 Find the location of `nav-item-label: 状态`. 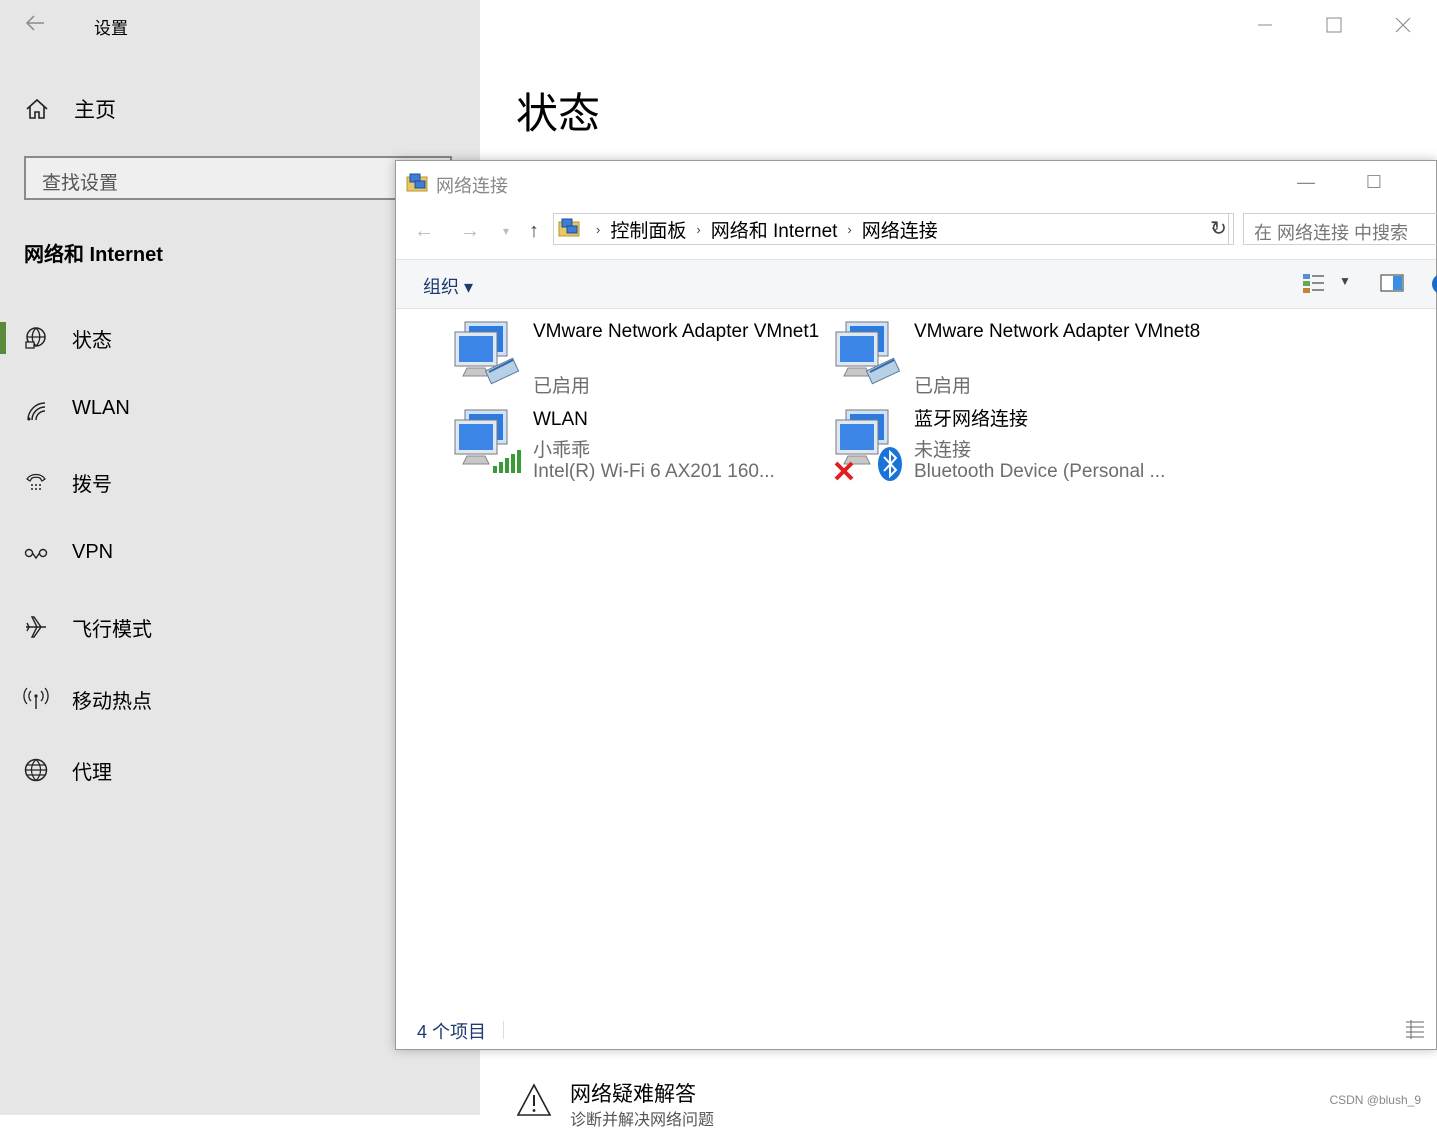

nav-item-label: 状态 is located at coordinates (92, 341).